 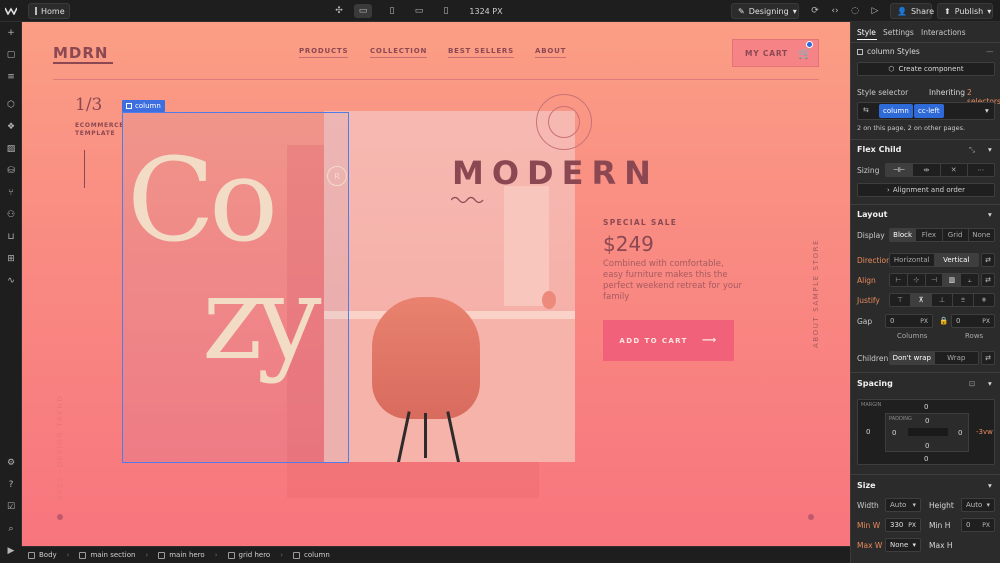 I want to click on justify-around-icon: ⩨, so click(x=984, y=300).